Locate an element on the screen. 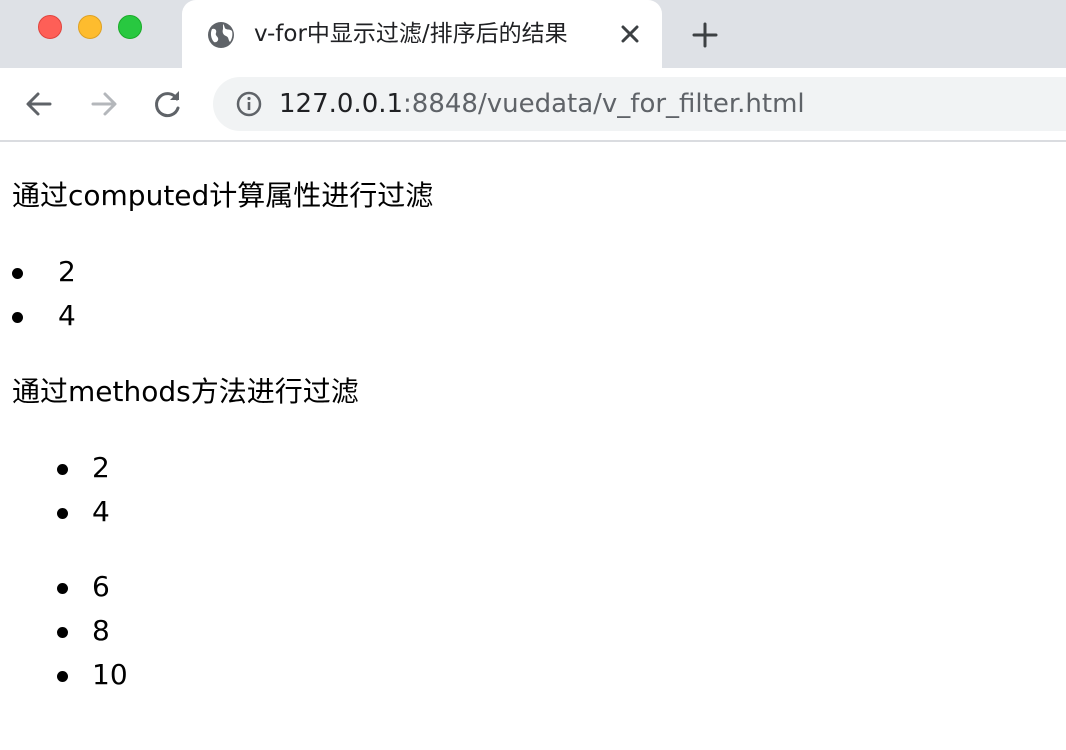 The width and height of the screenshot is (1066, 750). arrow-right-icon is located at coordinates (104, 104).